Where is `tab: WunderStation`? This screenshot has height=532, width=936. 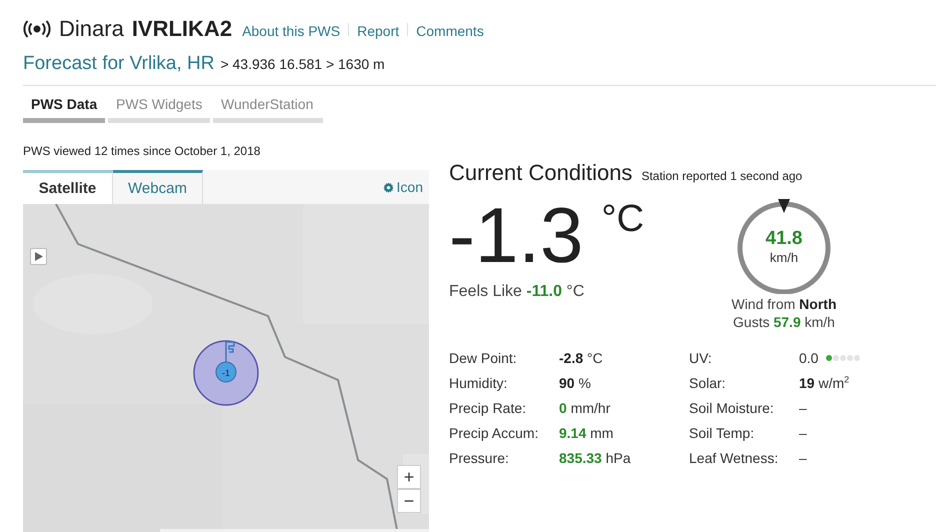 tab: WunderStation is located at coordinates (268, 109).